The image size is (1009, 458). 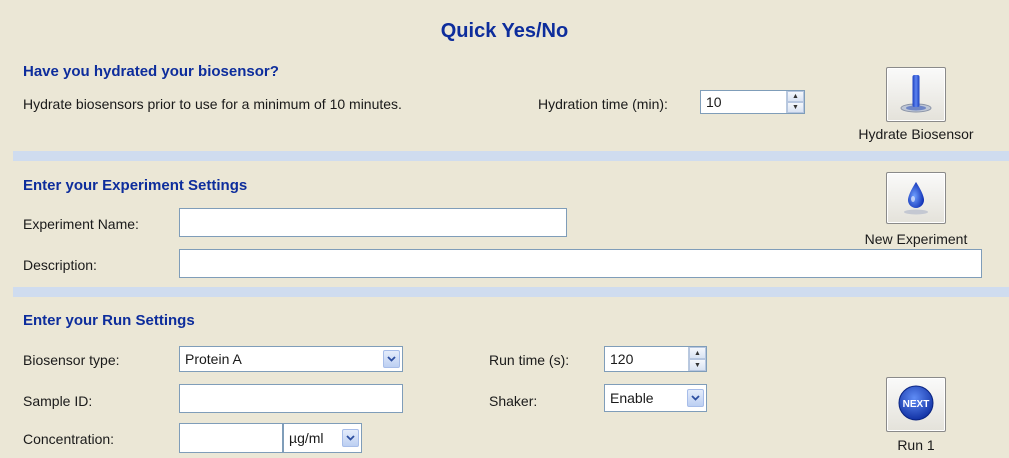 What do you see at coordinates (291, 359) in the screenshot?
I see `biosensor-type-select: Protein A` at bounding box center [291, 359].